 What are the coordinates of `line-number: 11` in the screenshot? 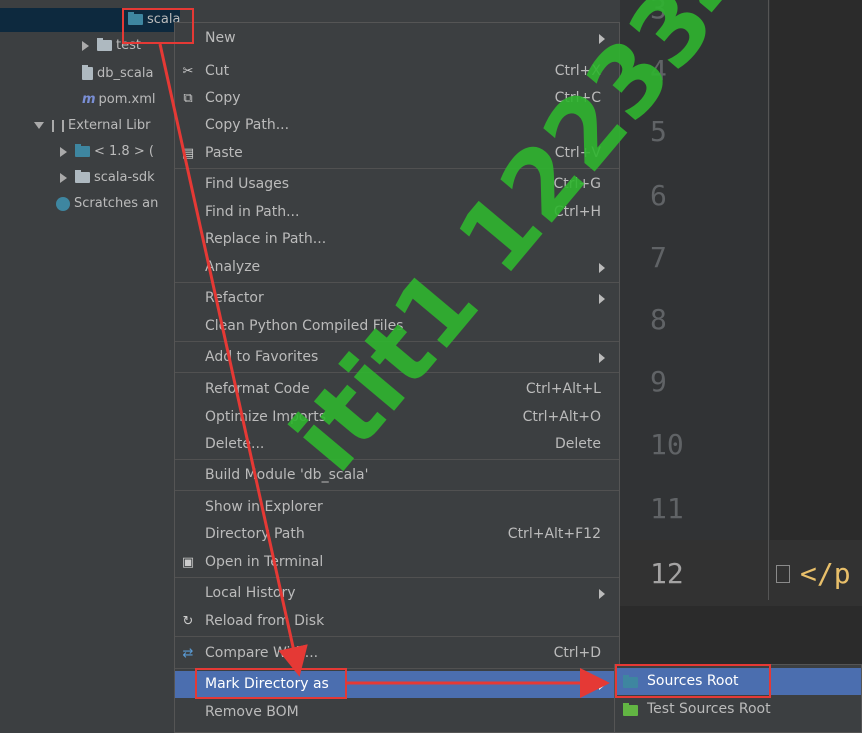 It's located at (667, 508).